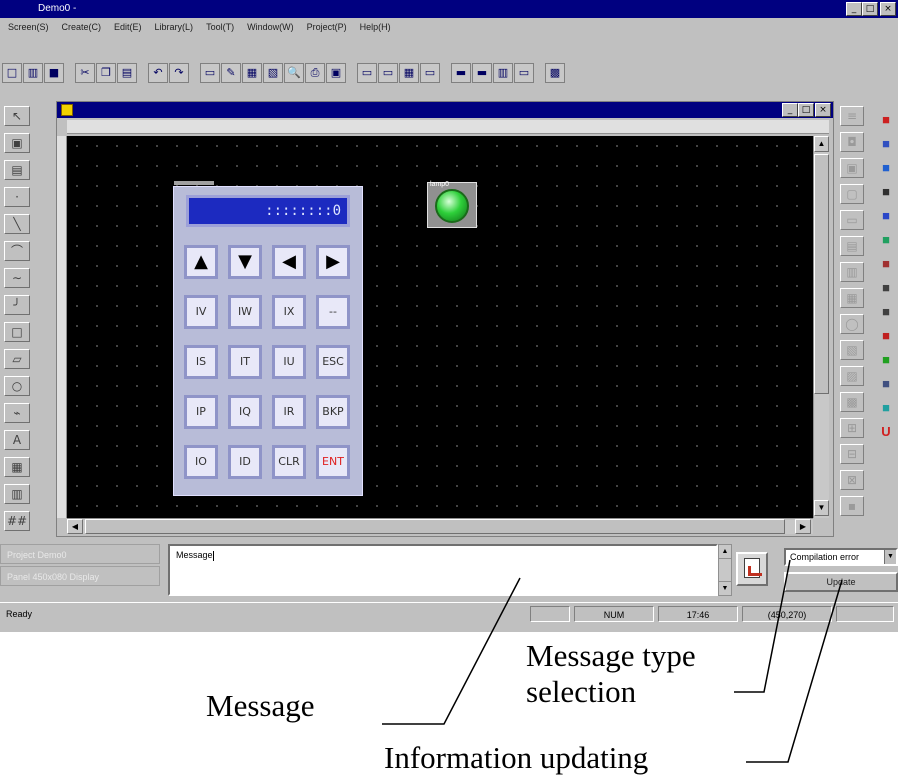 The image size is (898, 779). I want to click on update-callout-line, so click(794, 671).